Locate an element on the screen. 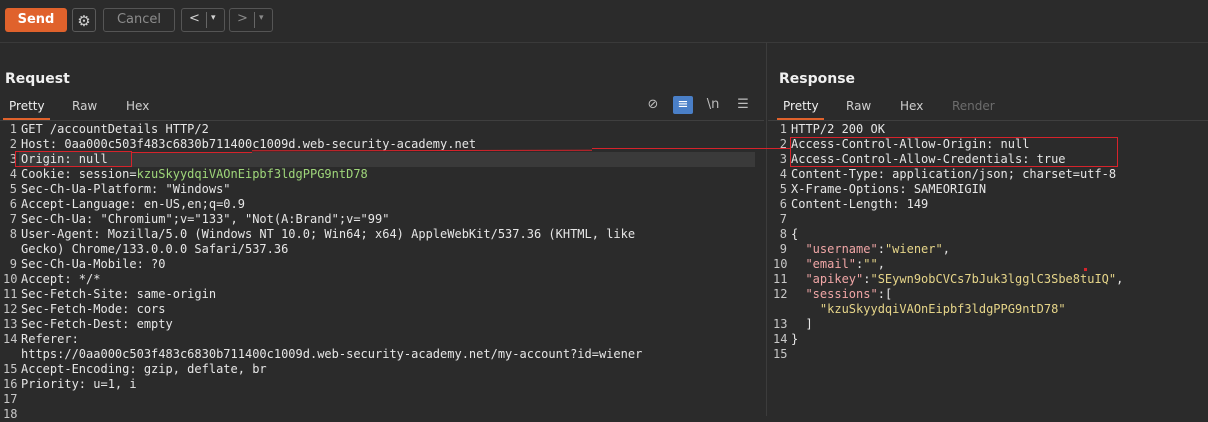 This screenshot has height=422, width=1208. request-line: 17 is located at coordinates (379, 399).